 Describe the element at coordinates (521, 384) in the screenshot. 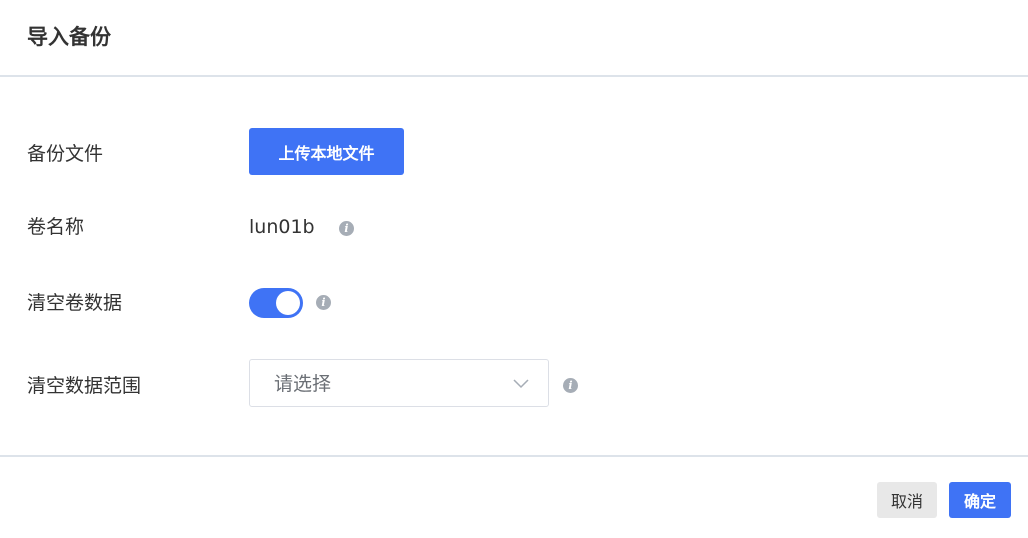

I see `chevron-down-icon` at that location.